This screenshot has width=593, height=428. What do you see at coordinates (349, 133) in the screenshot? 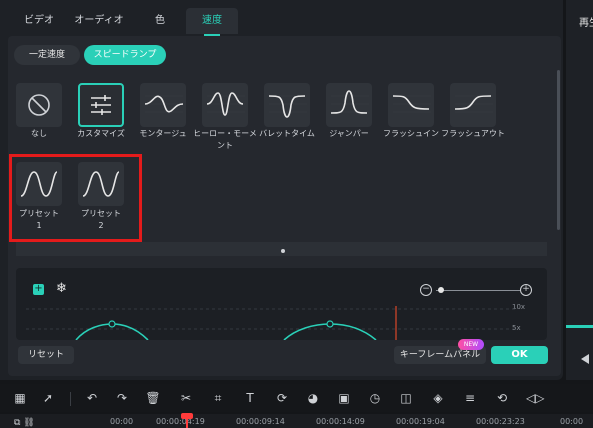
I see `preset-jumper-label: ジャンパー` at bounding box center [349, 133].